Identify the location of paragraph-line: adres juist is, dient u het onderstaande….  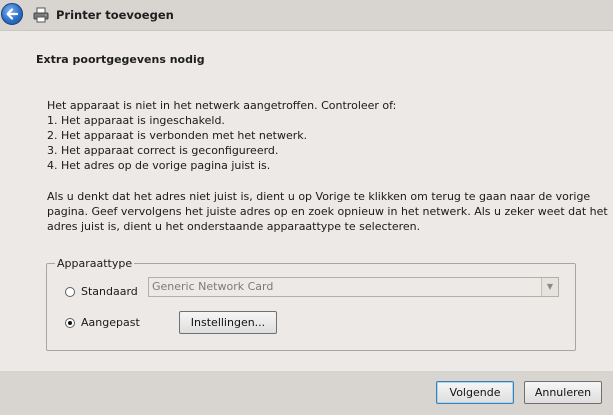
(234, 226).